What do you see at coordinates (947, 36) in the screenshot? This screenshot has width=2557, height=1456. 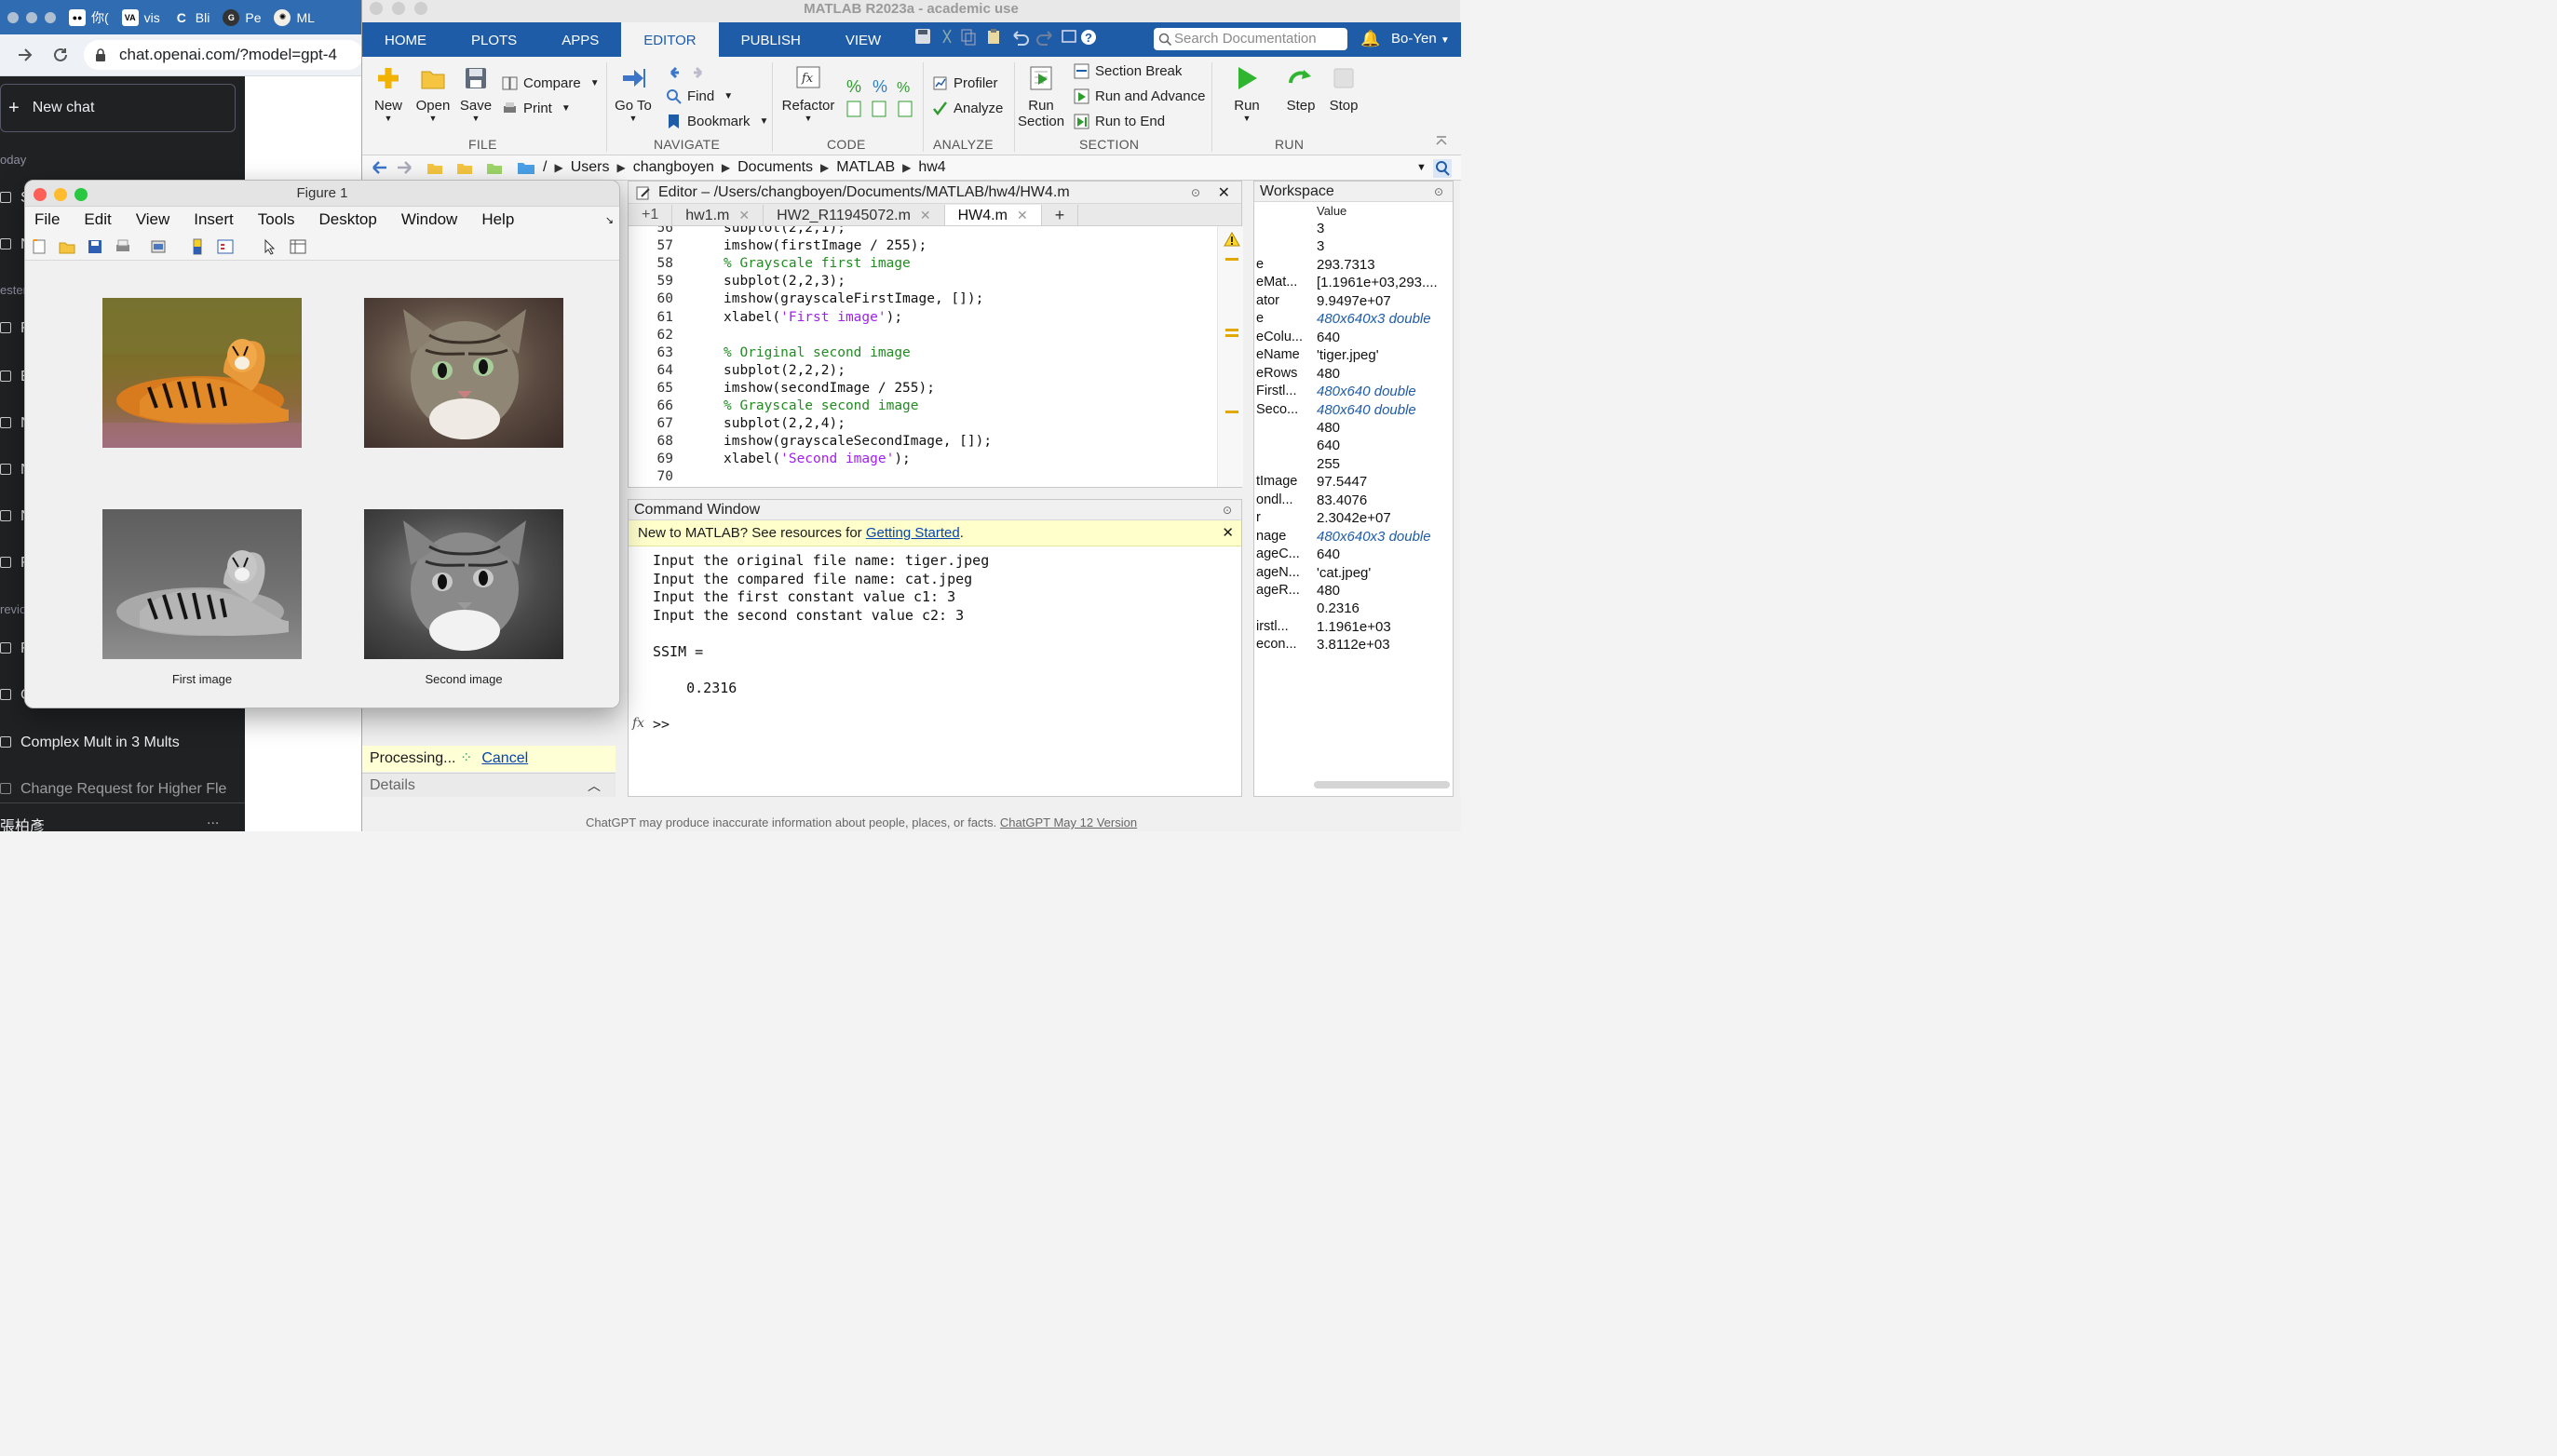 I see `cut-icon` at bounding box center [947, 36].